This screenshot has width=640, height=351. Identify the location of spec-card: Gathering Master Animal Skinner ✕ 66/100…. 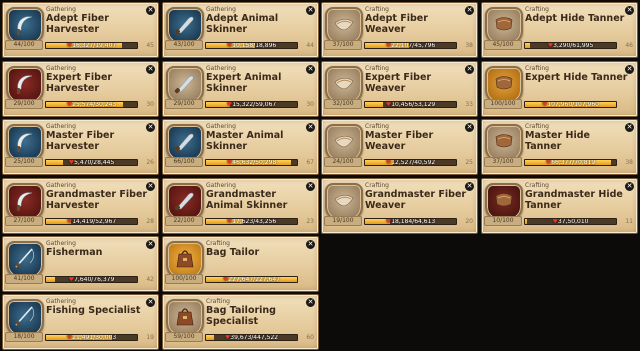
(240, 147).